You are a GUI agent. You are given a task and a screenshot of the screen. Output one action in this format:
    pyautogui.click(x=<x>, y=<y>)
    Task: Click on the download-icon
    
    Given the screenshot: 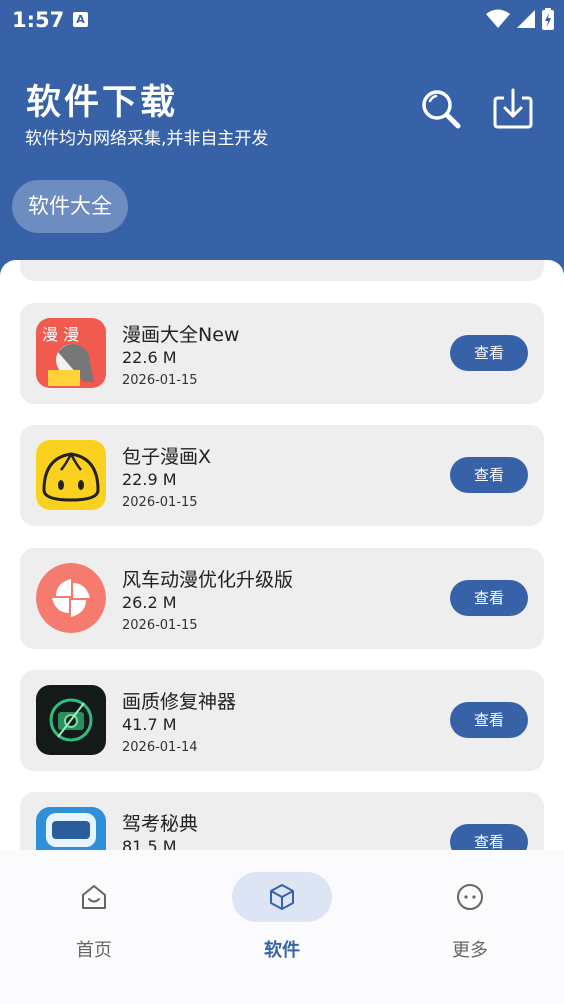 What is the action you would take?
    pyautogui.click(x=513, y=108)
    